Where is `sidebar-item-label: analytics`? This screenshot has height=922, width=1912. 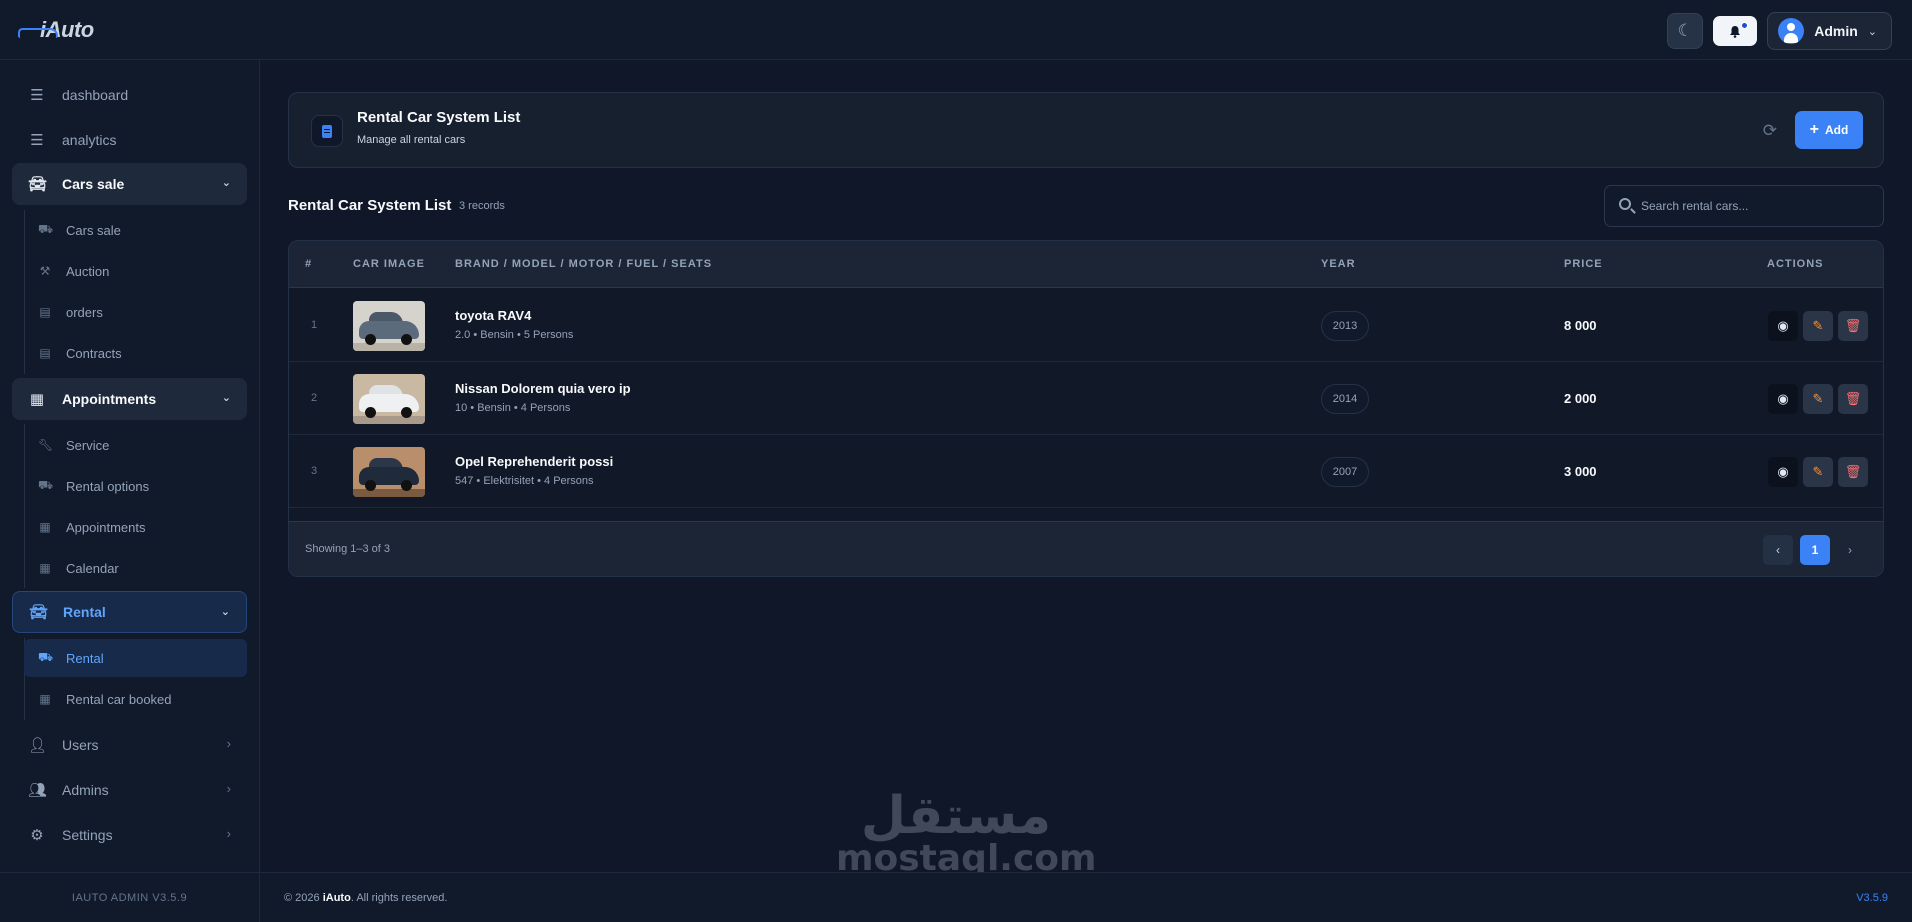 sidebar-item-label: analytics is located at coordinates (89, 140).